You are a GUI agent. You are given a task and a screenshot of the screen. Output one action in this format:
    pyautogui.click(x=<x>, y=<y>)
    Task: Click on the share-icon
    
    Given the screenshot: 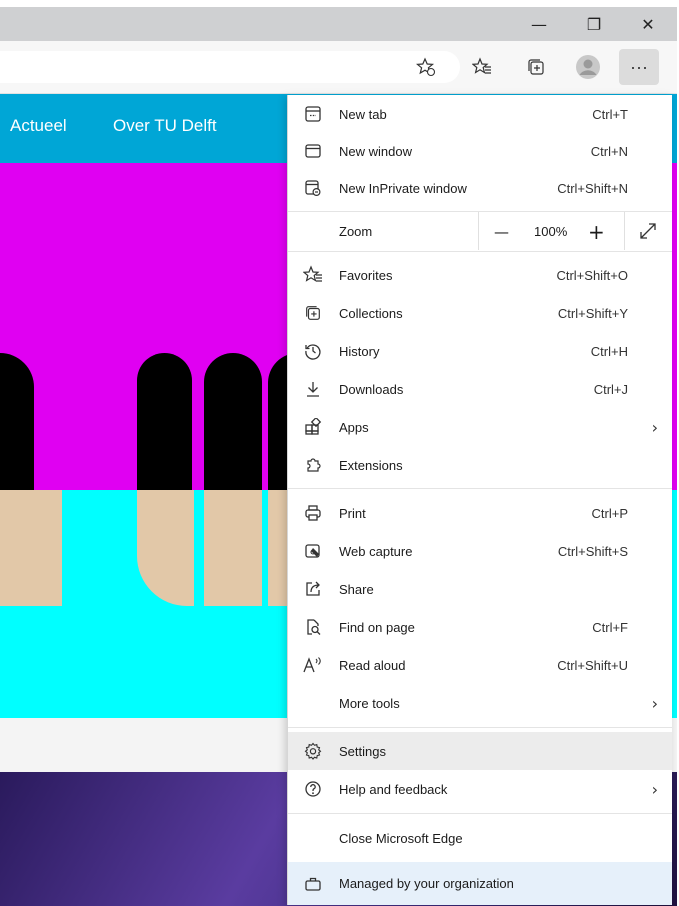 What is the action you would take?
    pyautogui.click(x=313, y=589)
    